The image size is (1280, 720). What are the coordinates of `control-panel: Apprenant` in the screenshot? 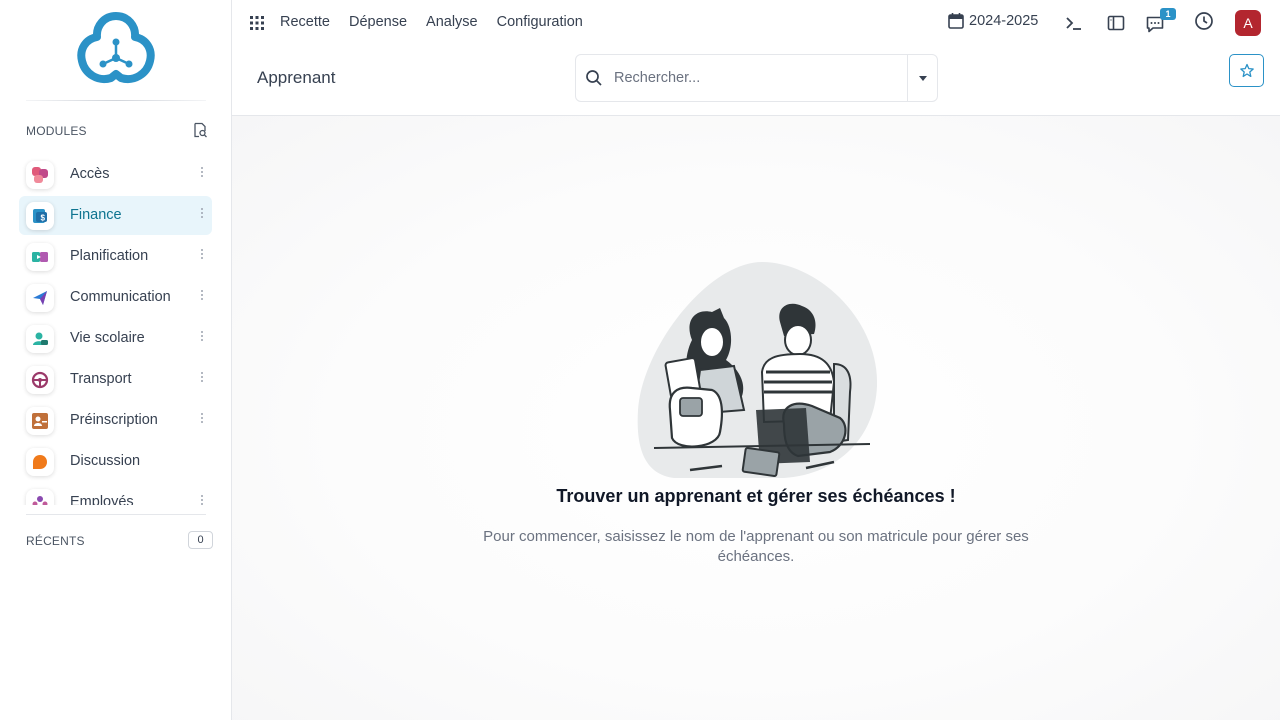 It's located at (756, 81).